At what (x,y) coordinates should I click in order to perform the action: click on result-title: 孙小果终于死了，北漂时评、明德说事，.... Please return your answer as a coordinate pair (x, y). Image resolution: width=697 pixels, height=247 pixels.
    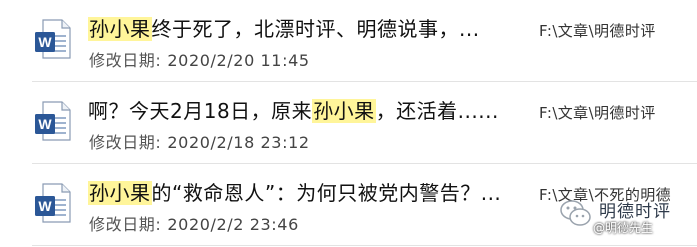
    Looking at the image, I should click on (284, 29).